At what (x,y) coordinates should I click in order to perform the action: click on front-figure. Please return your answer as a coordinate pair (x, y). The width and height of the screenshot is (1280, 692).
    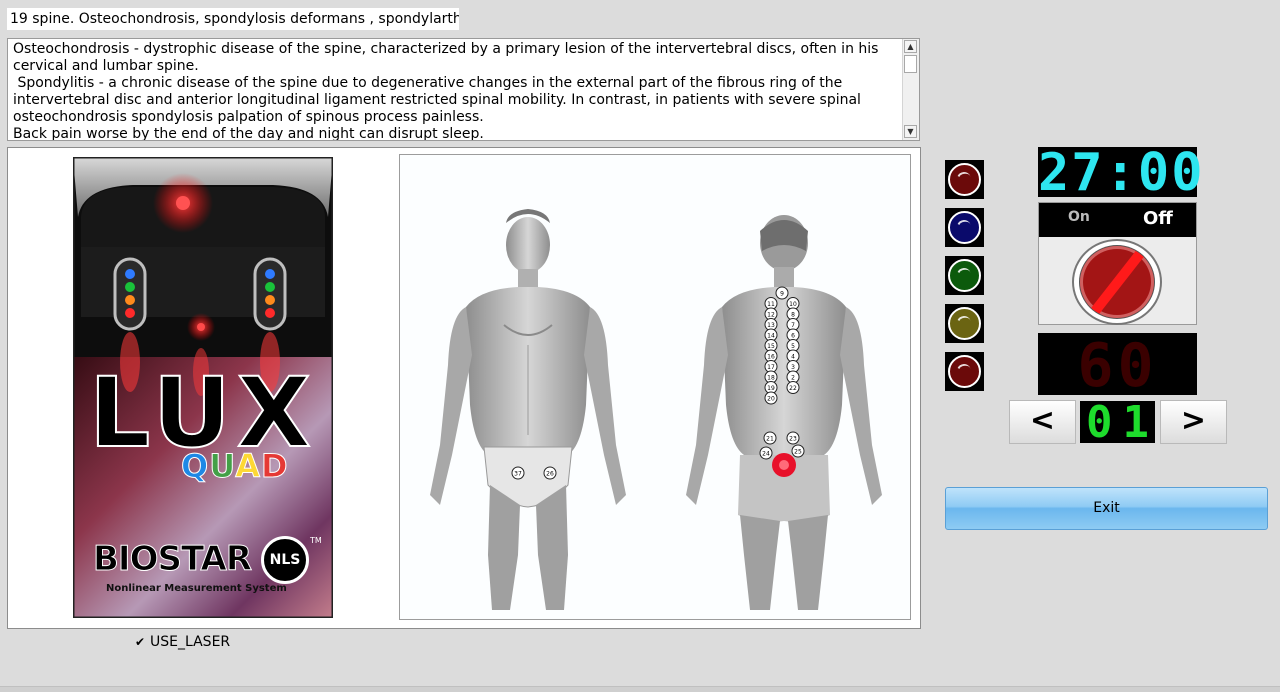
    Looking at the image, I should click on (528, 409).